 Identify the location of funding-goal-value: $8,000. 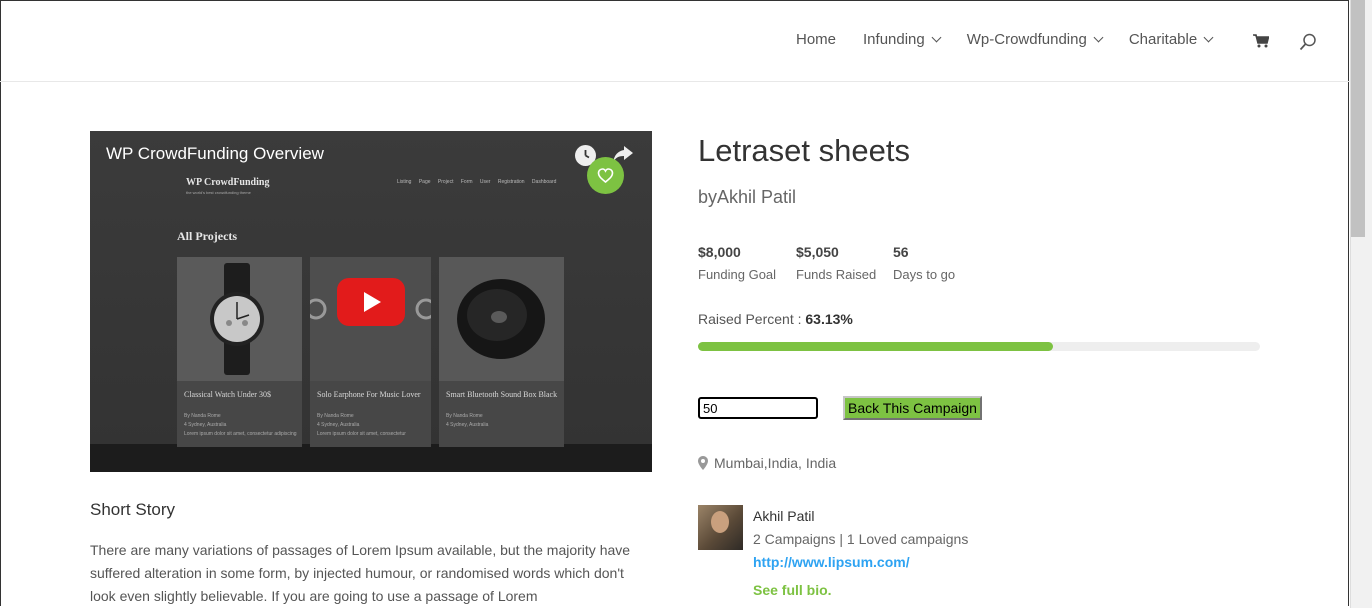
(719, 252).